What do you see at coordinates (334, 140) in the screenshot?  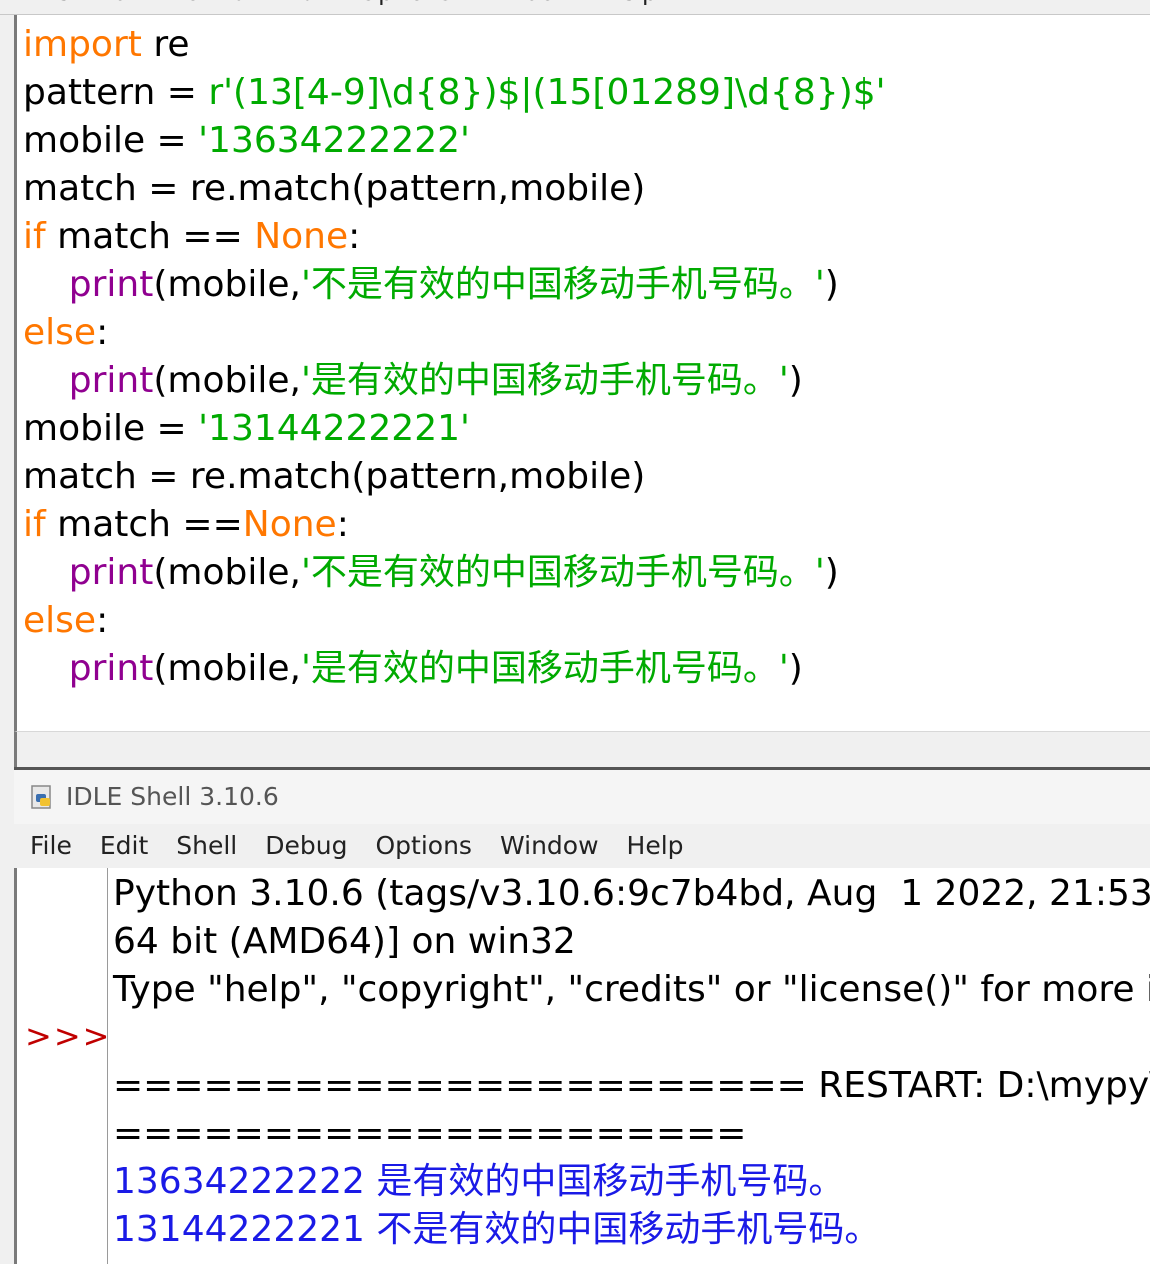 I see `code-token: '13634222222'` at bounding box center [334, 140].